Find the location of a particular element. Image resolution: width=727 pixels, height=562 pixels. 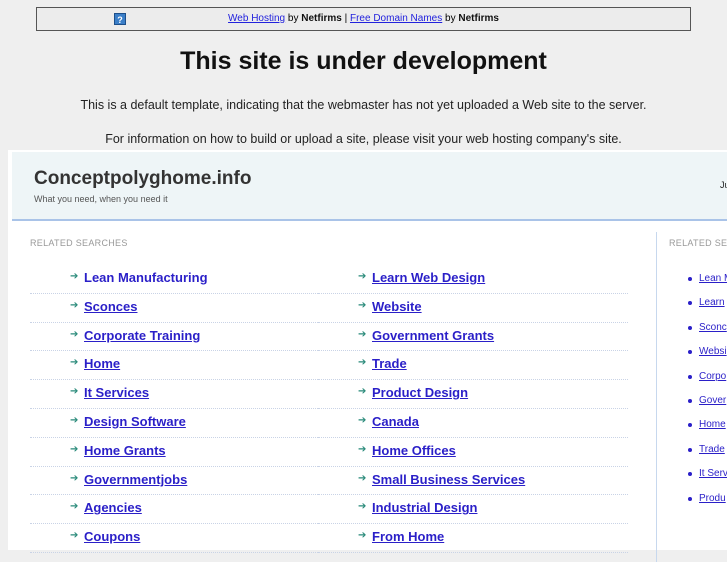

site-tagline: What you need, when you need it is located at coordinates (101, 199).